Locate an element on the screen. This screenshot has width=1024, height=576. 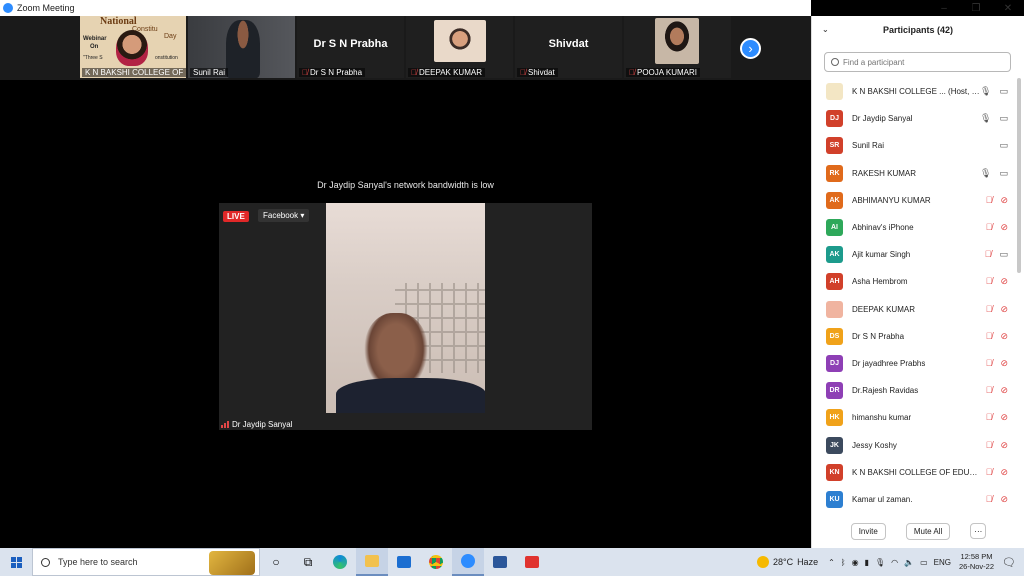
gallery-tile-shivdat: Shivdat 🎙̸ Shivdat is located at coordinates (568, 47).